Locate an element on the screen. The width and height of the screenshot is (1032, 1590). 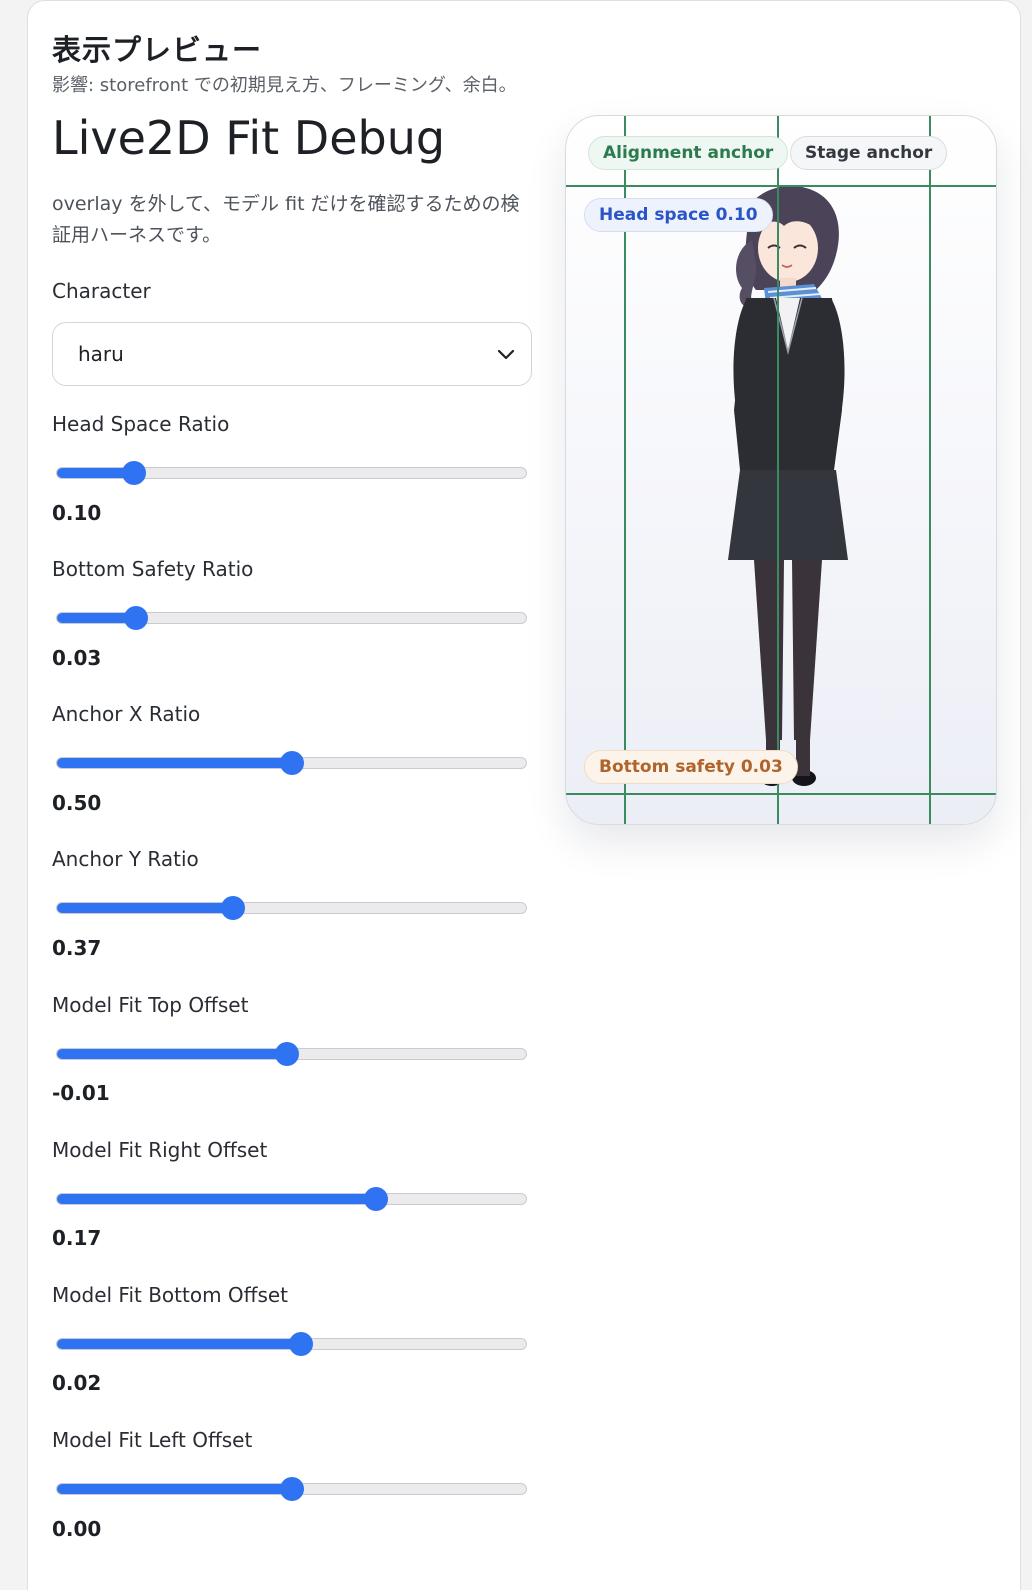
head-space-ratio-value: 0.10 is located at coordinates (77, 513).